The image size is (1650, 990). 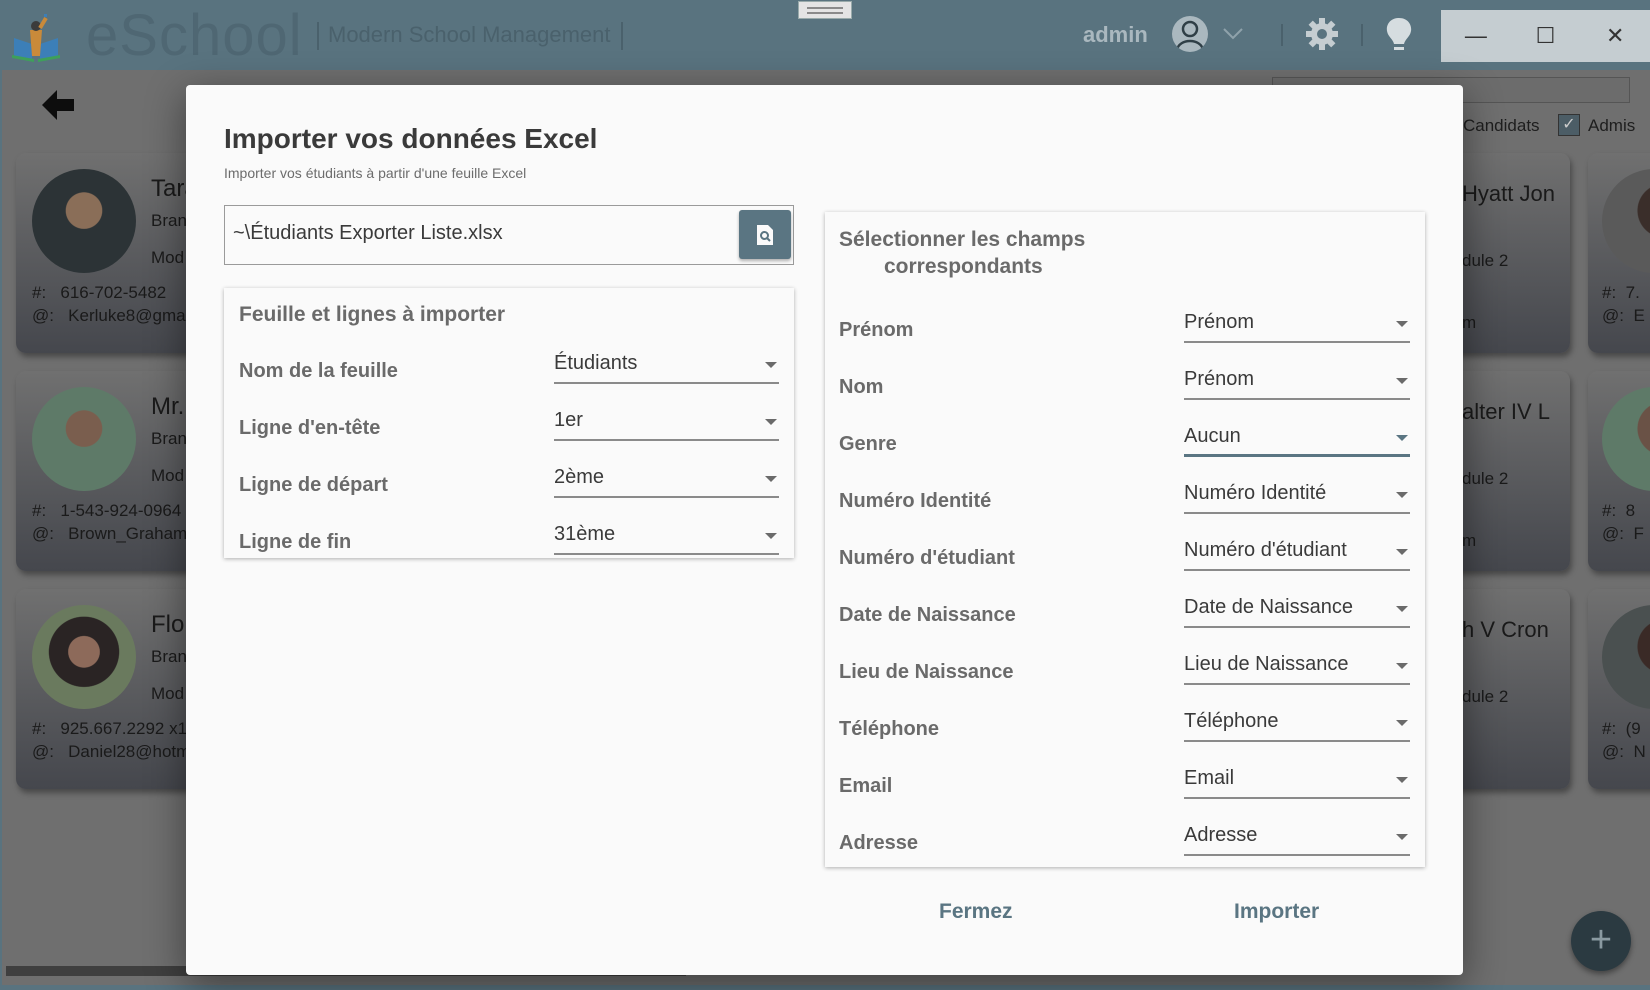 I want to click on file-search-icon, so click(x=765, y=234).